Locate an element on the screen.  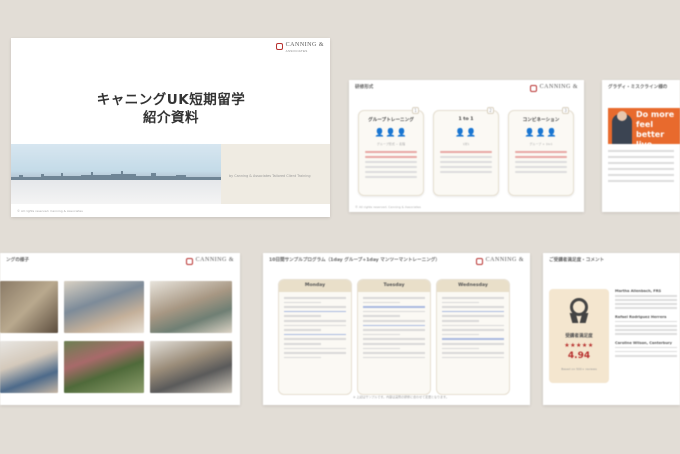
star-rating-icon: ★★★★★ is located at coordinates (579, 345).